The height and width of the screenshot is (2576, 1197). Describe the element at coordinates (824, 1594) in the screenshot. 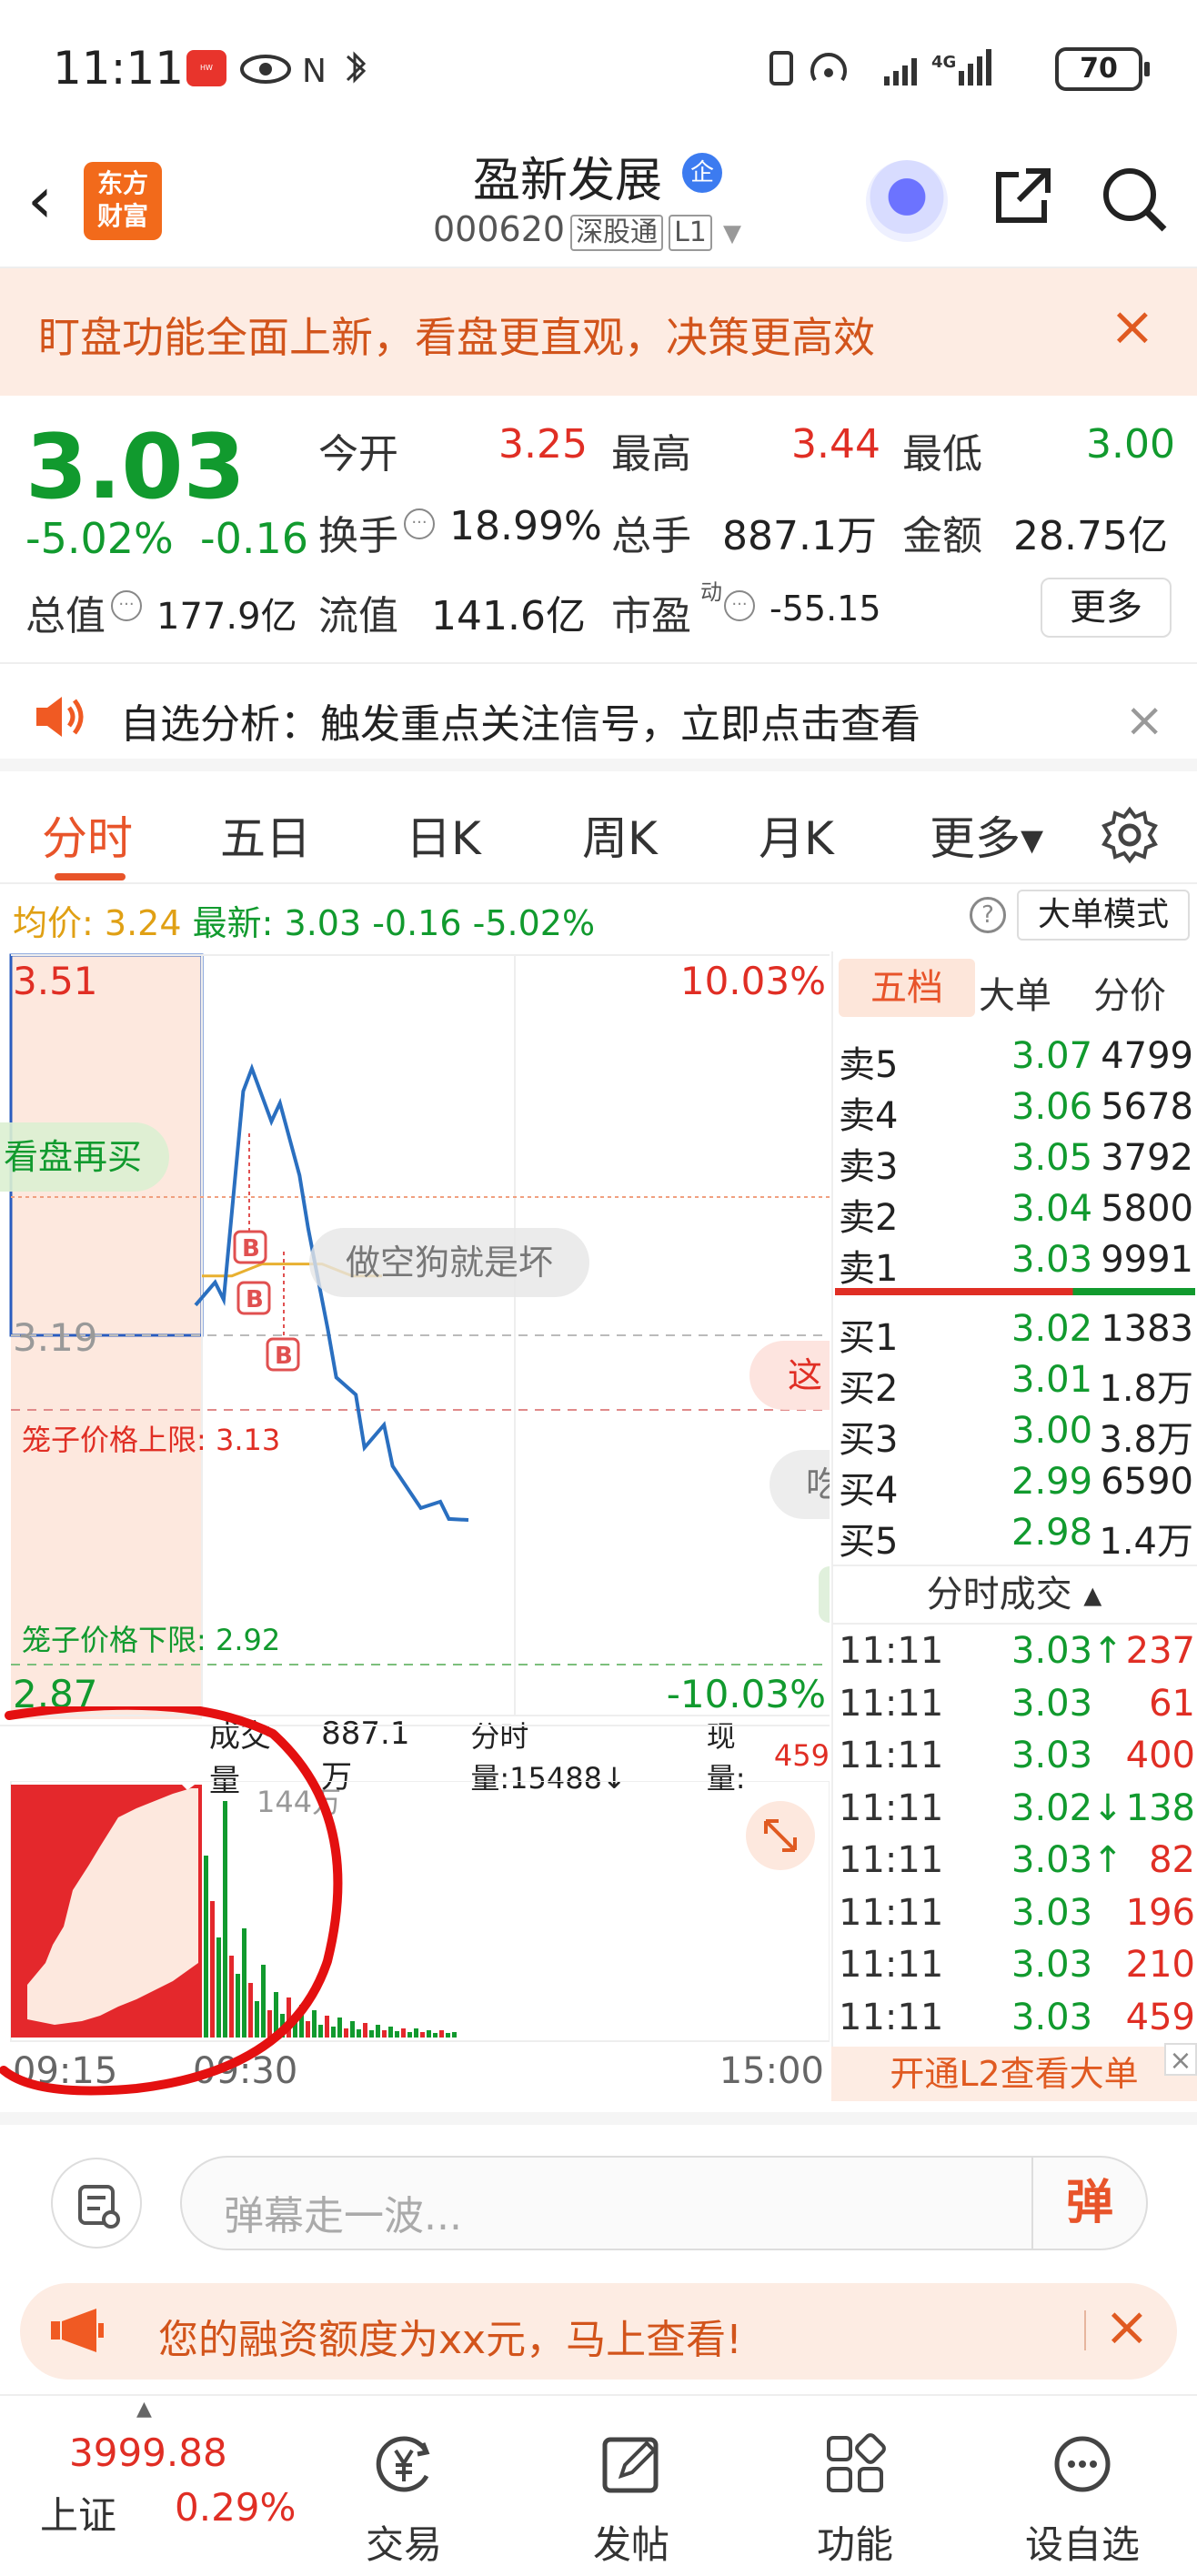

I see `danmu-bubble-edge` at that location.